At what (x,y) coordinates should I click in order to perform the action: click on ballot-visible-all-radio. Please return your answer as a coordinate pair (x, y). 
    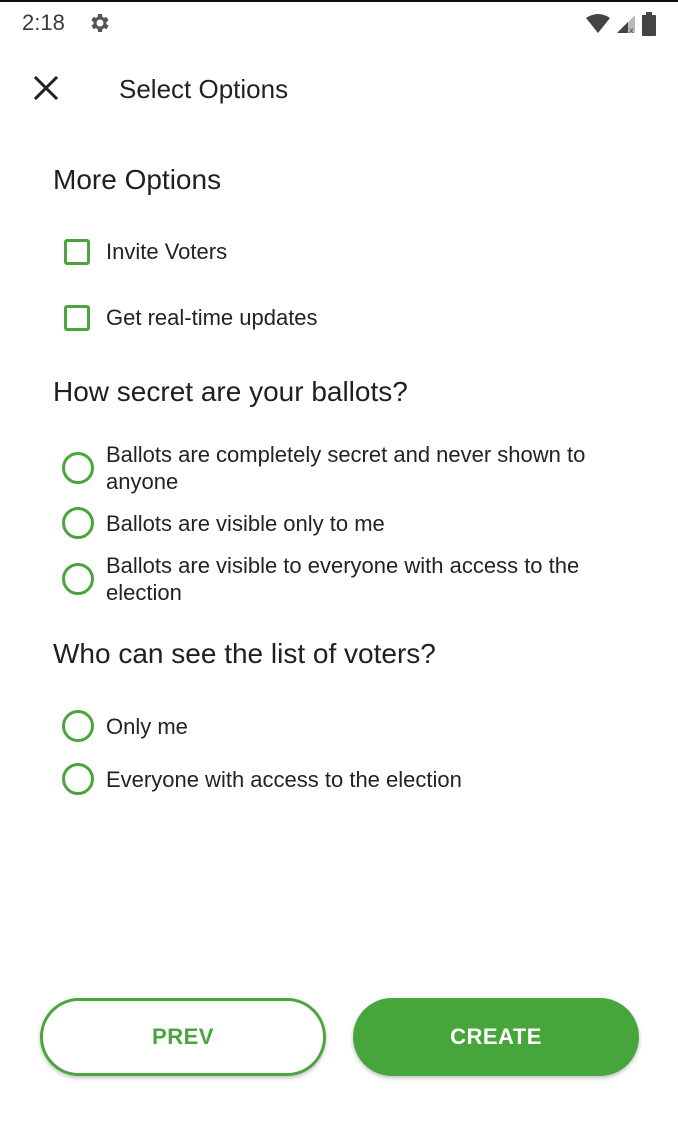
    Looking at the image, I should click on (78, 579).